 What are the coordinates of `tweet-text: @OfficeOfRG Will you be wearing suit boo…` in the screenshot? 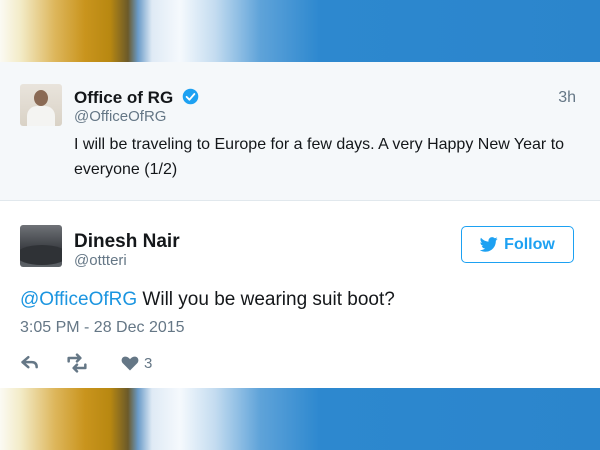 It's located at (207, 300).